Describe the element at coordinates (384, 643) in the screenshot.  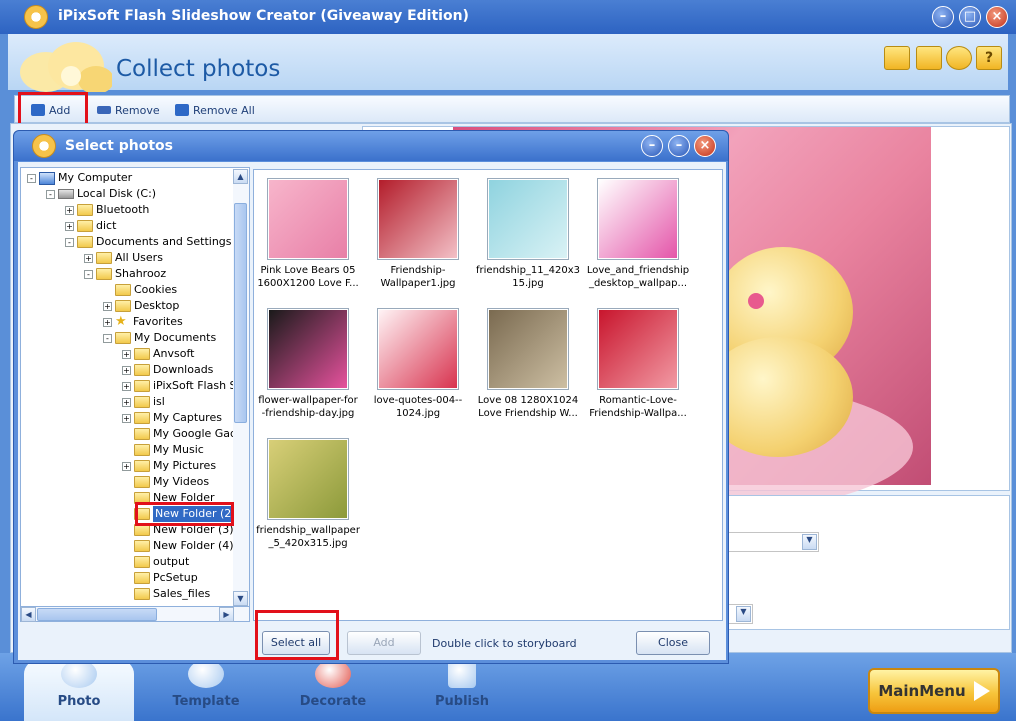
I see `dialog-add-button: Add` at that location.